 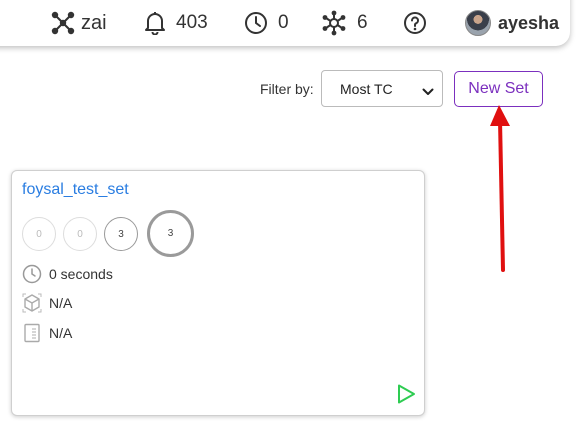 What do you see at coordinates (78, 23) in the screenshot?
I see `brand-link: zai` at bounding box center [78, 23].